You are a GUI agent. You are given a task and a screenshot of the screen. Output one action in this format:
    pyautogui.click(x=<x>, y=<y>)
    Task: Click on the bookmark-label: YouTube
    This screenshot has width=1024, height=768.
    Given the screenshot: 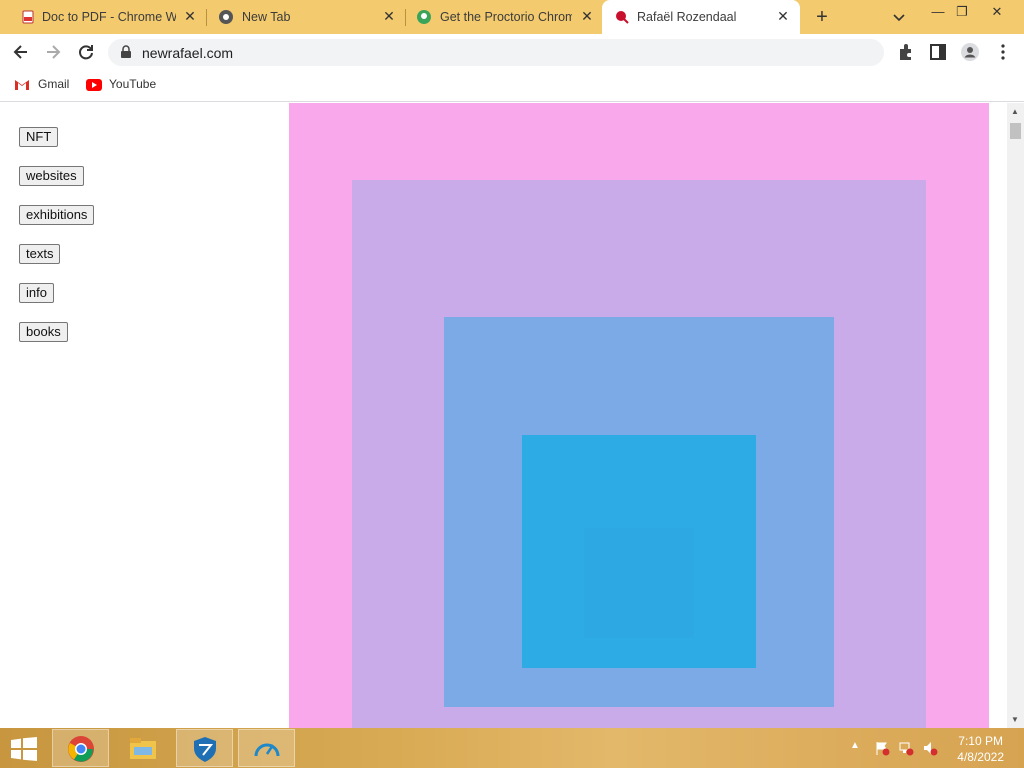 What is the action you would take?
    pyautogui.click(x=133, y=84)
    